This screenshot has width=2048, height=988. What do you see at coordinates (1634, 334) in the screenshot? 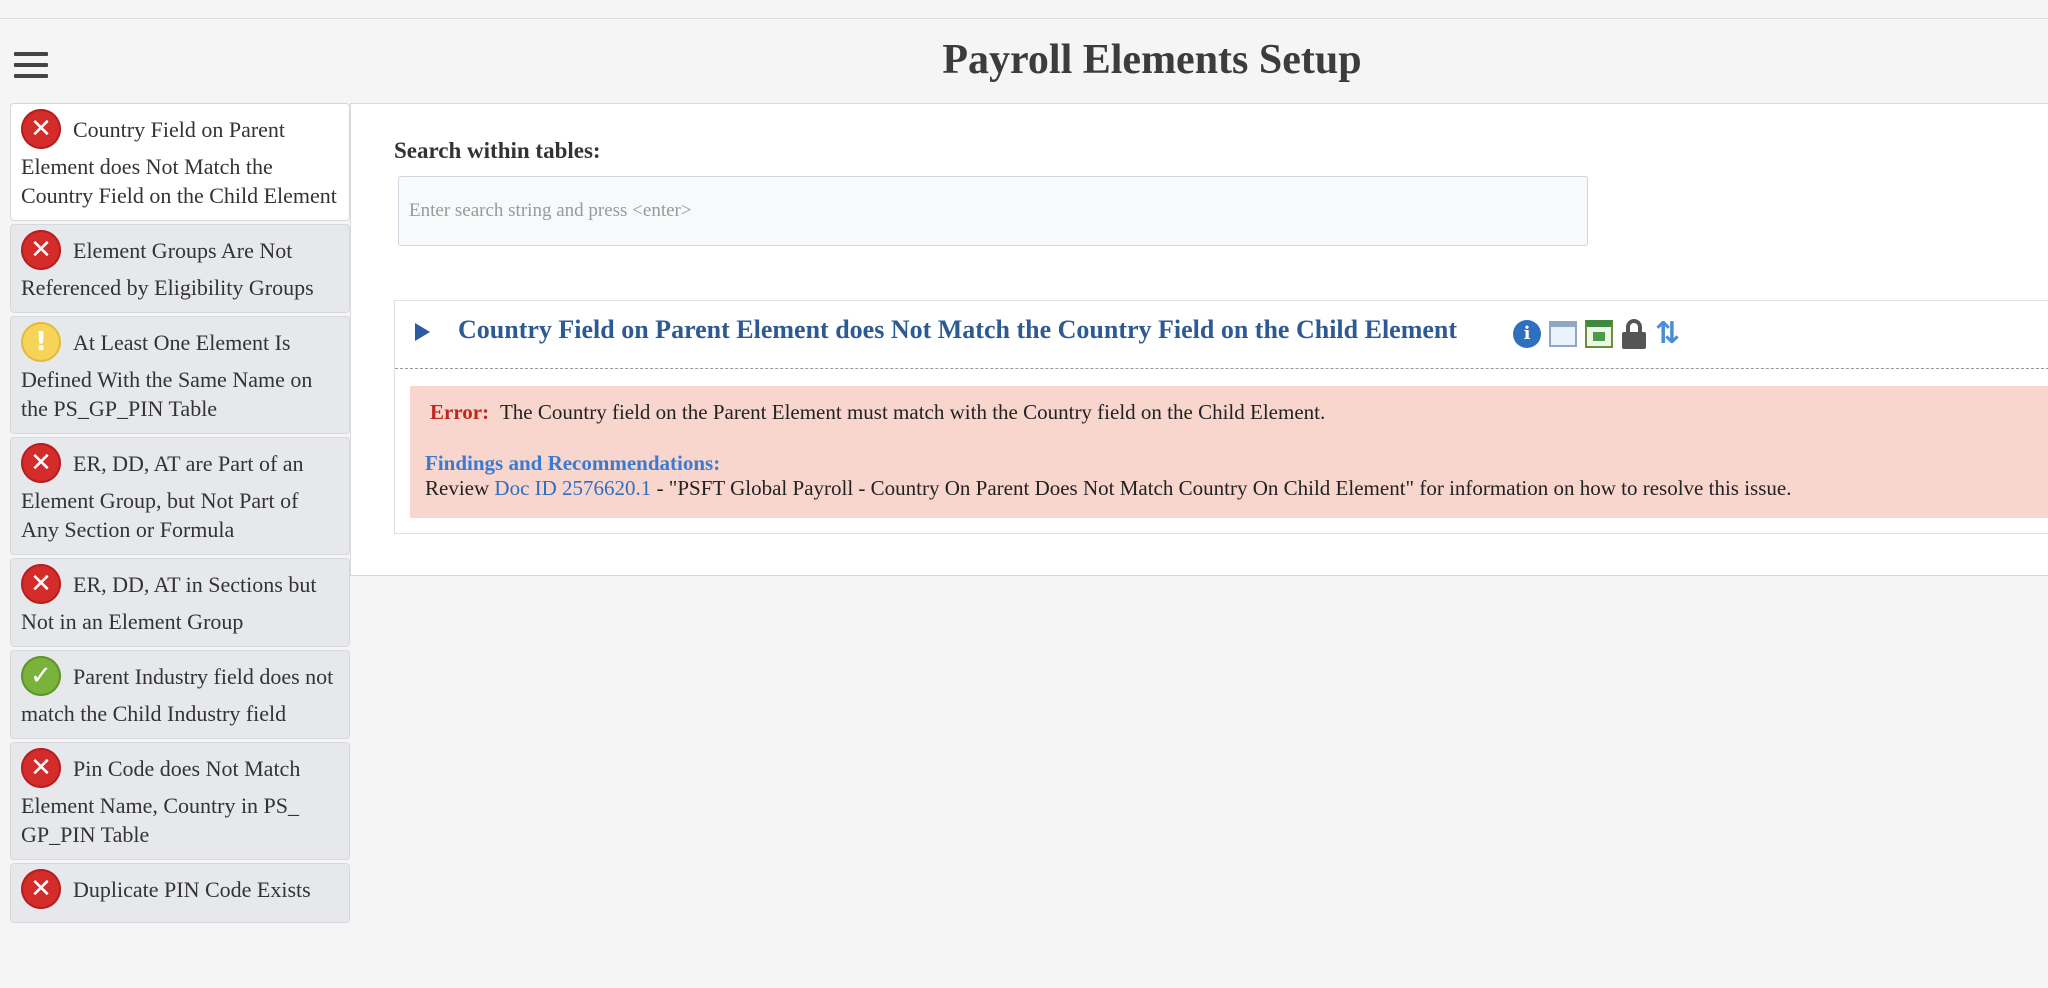
I see `lock-icon` at bounding box center [1634, 334].